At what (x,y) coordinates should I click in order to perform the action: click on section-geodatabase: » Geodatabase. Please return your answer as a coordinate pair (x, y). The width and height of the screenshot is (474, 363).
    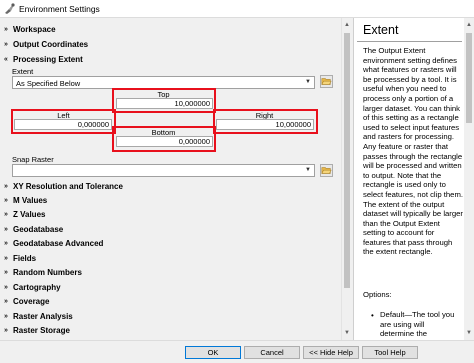
    Looking at the image, I should click on (33, 229).